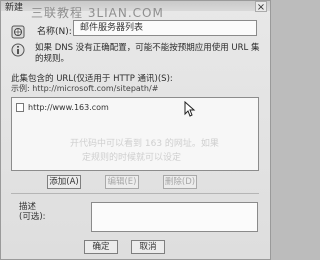  What do you see at coordinates (180, 182) in the screenshot?
I see `delete-button: 删除(D)` at bounding box center [180, 182].